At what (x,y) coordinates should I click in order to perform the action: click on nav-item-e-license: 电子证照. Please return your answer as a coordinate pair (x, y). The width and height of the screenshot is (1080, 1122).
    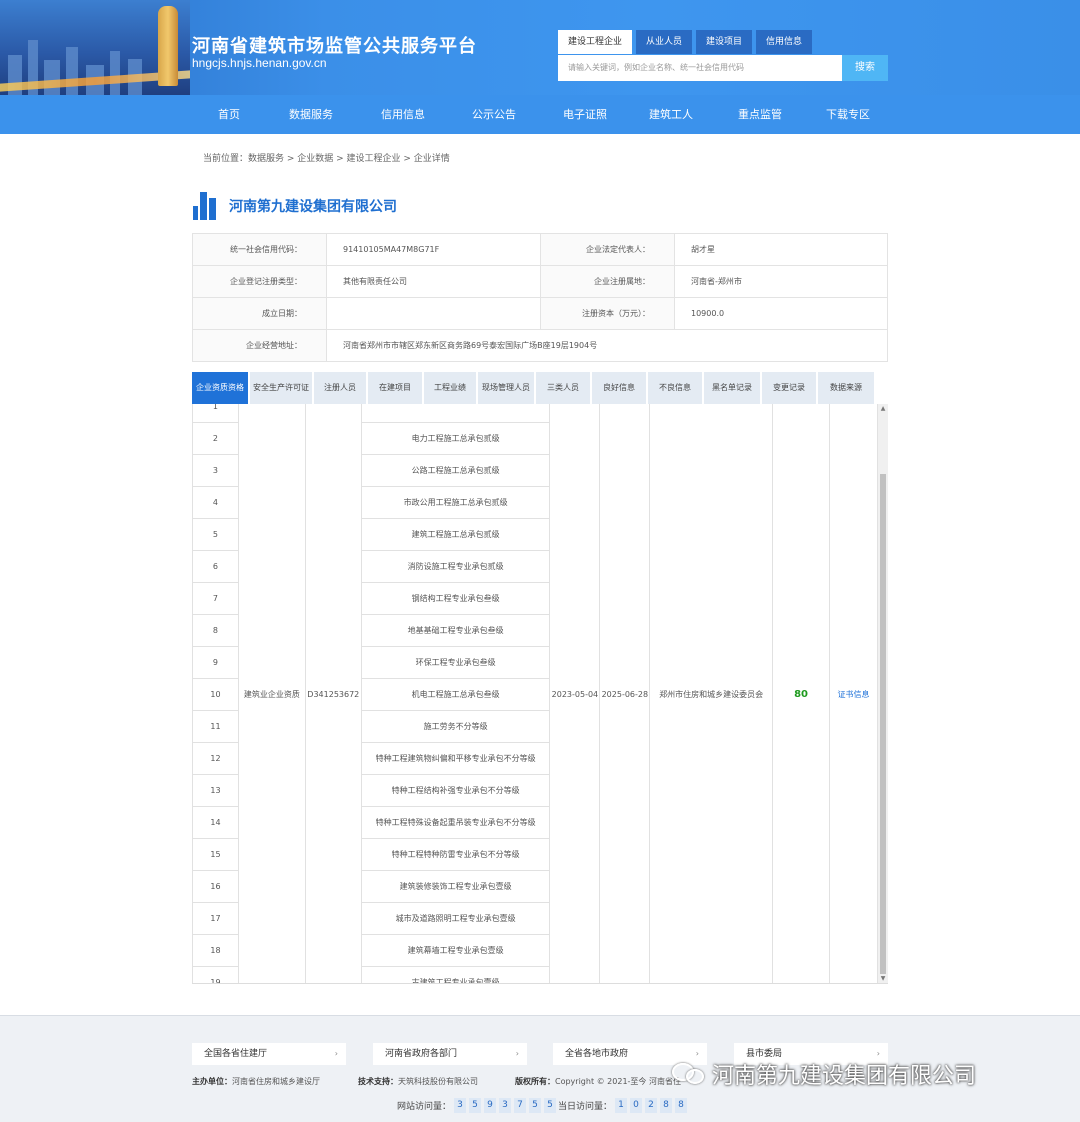
    Looking at the image, I should click on (585, 114).